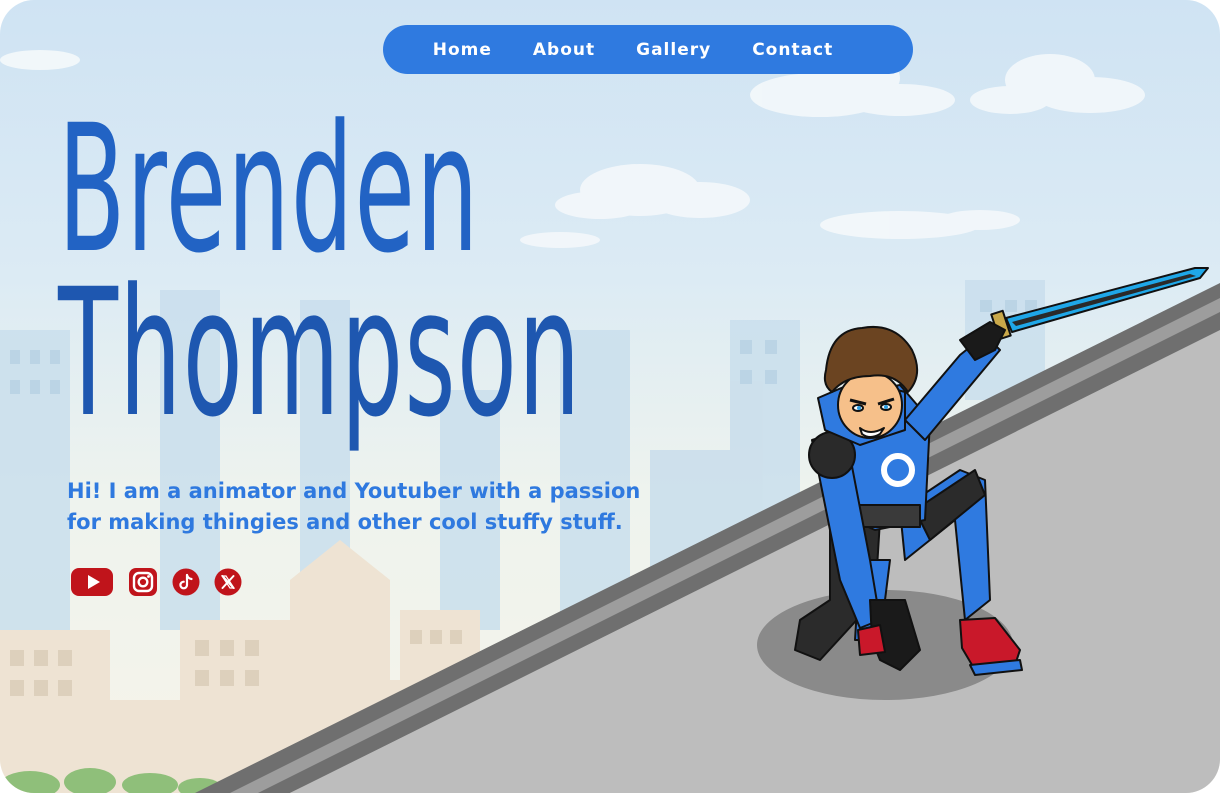 Image resolution: width=1220 pixels, height=793 pixels. I want to click on social-links, so click(156, 584).